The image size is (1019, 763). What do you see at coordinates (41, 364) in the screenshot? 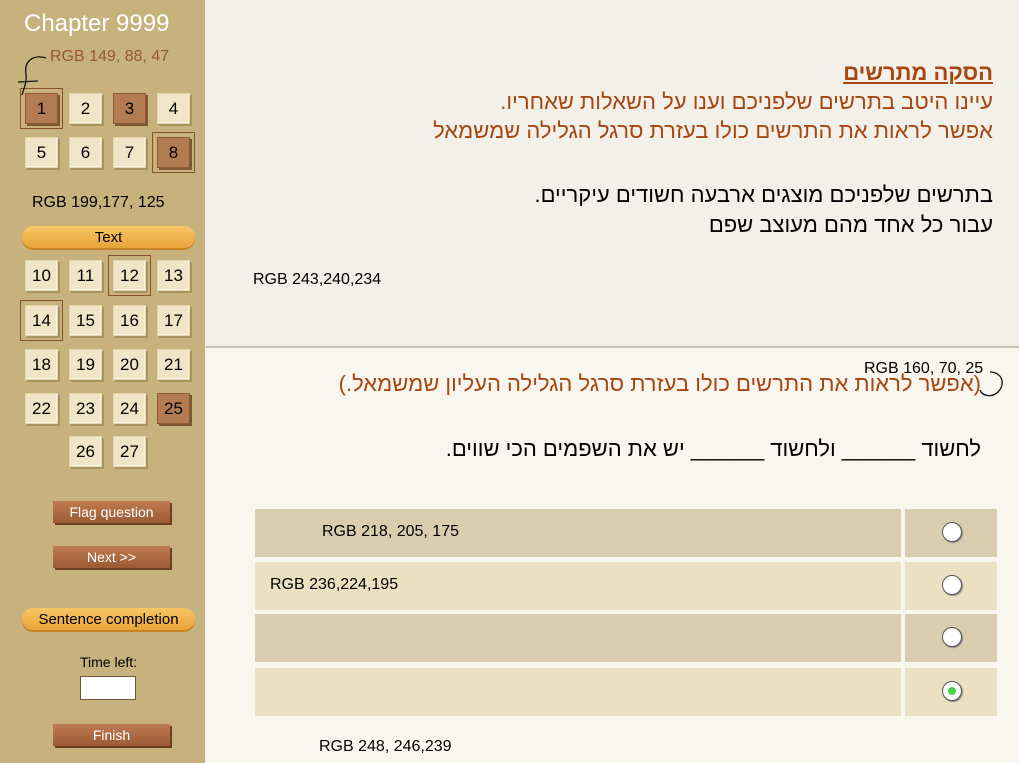
I see `question-nav-button: 18` at bounding box center [41, 364].